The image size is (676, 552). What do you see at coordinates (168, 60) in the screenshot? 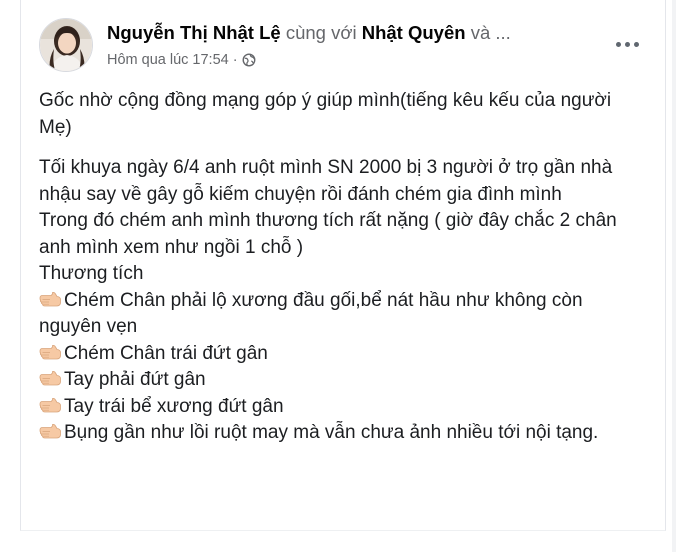
I see `post-timestamp: Hôm qua lúc 17:54` at bounding box center [168, 60].